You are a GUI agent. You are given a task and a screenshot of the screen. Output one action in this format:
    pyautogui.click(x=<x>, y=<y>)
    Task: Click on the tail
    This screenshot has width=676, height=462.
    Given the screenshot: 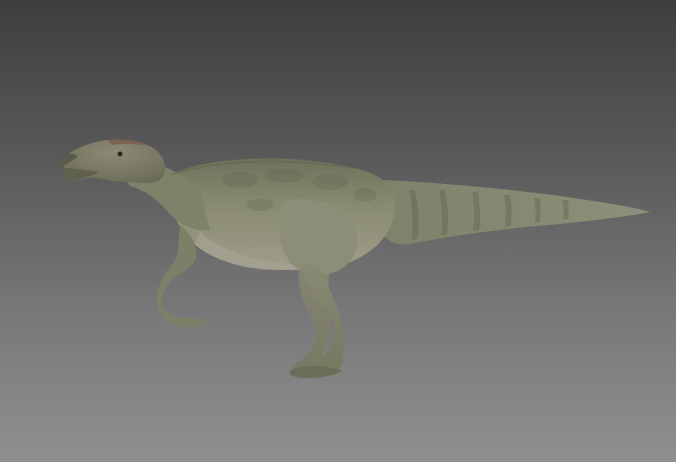 What is the action you would take?
    pyautogui.click(x=515, y=212)
    